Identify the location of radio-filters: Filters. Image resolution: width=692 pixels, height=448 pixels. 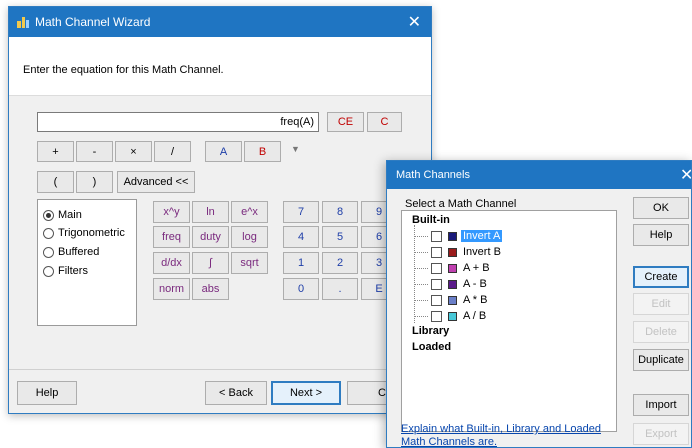
(65, 271).